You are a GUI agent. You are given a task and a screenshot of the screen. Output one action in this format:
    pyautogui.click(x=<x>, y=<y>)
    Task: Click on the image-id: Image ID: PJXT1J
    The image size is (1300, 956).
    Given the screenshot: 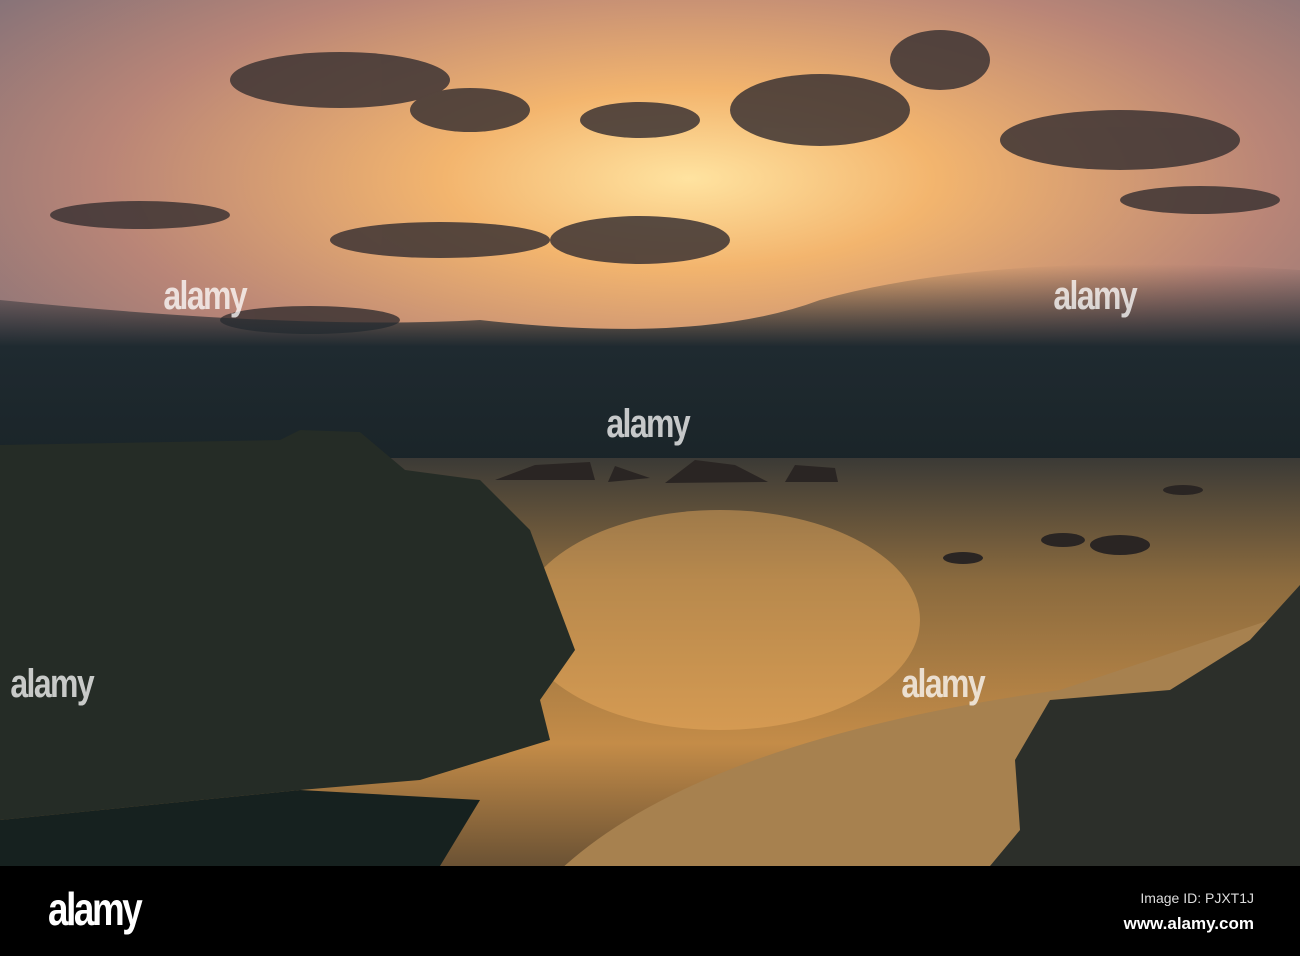 What is the action you would take?
    pyautogui.click(x=1197, y=898)
    